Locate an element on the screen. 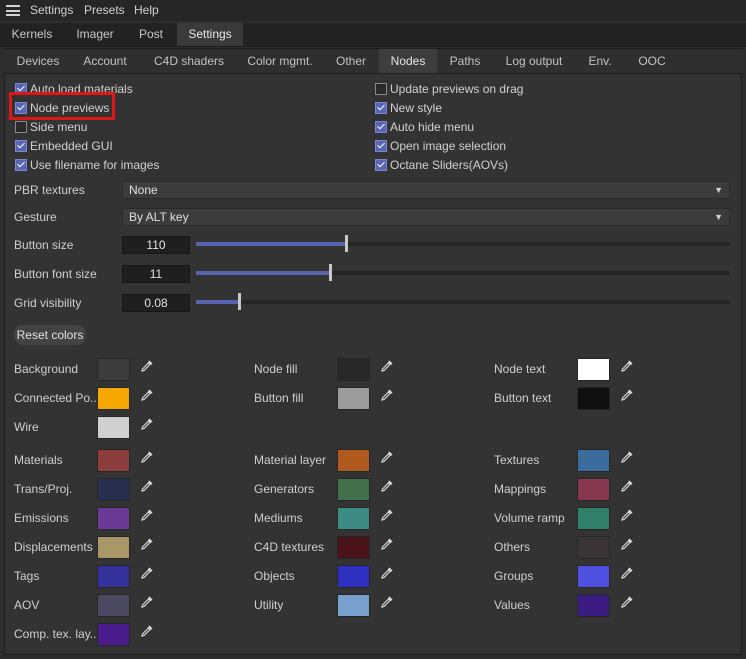 The image size is (746, 659). checkbox-label: Side menu is located at coordinates (59, 127).